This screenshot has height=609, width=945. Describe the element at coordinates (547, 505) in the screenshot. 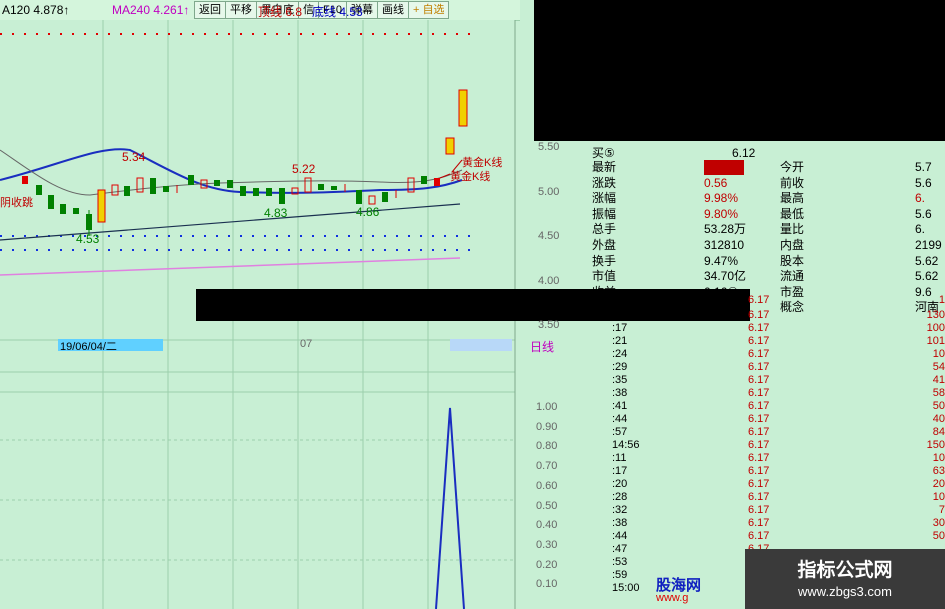

I see `volume-axis-label: 0.50` at that location.